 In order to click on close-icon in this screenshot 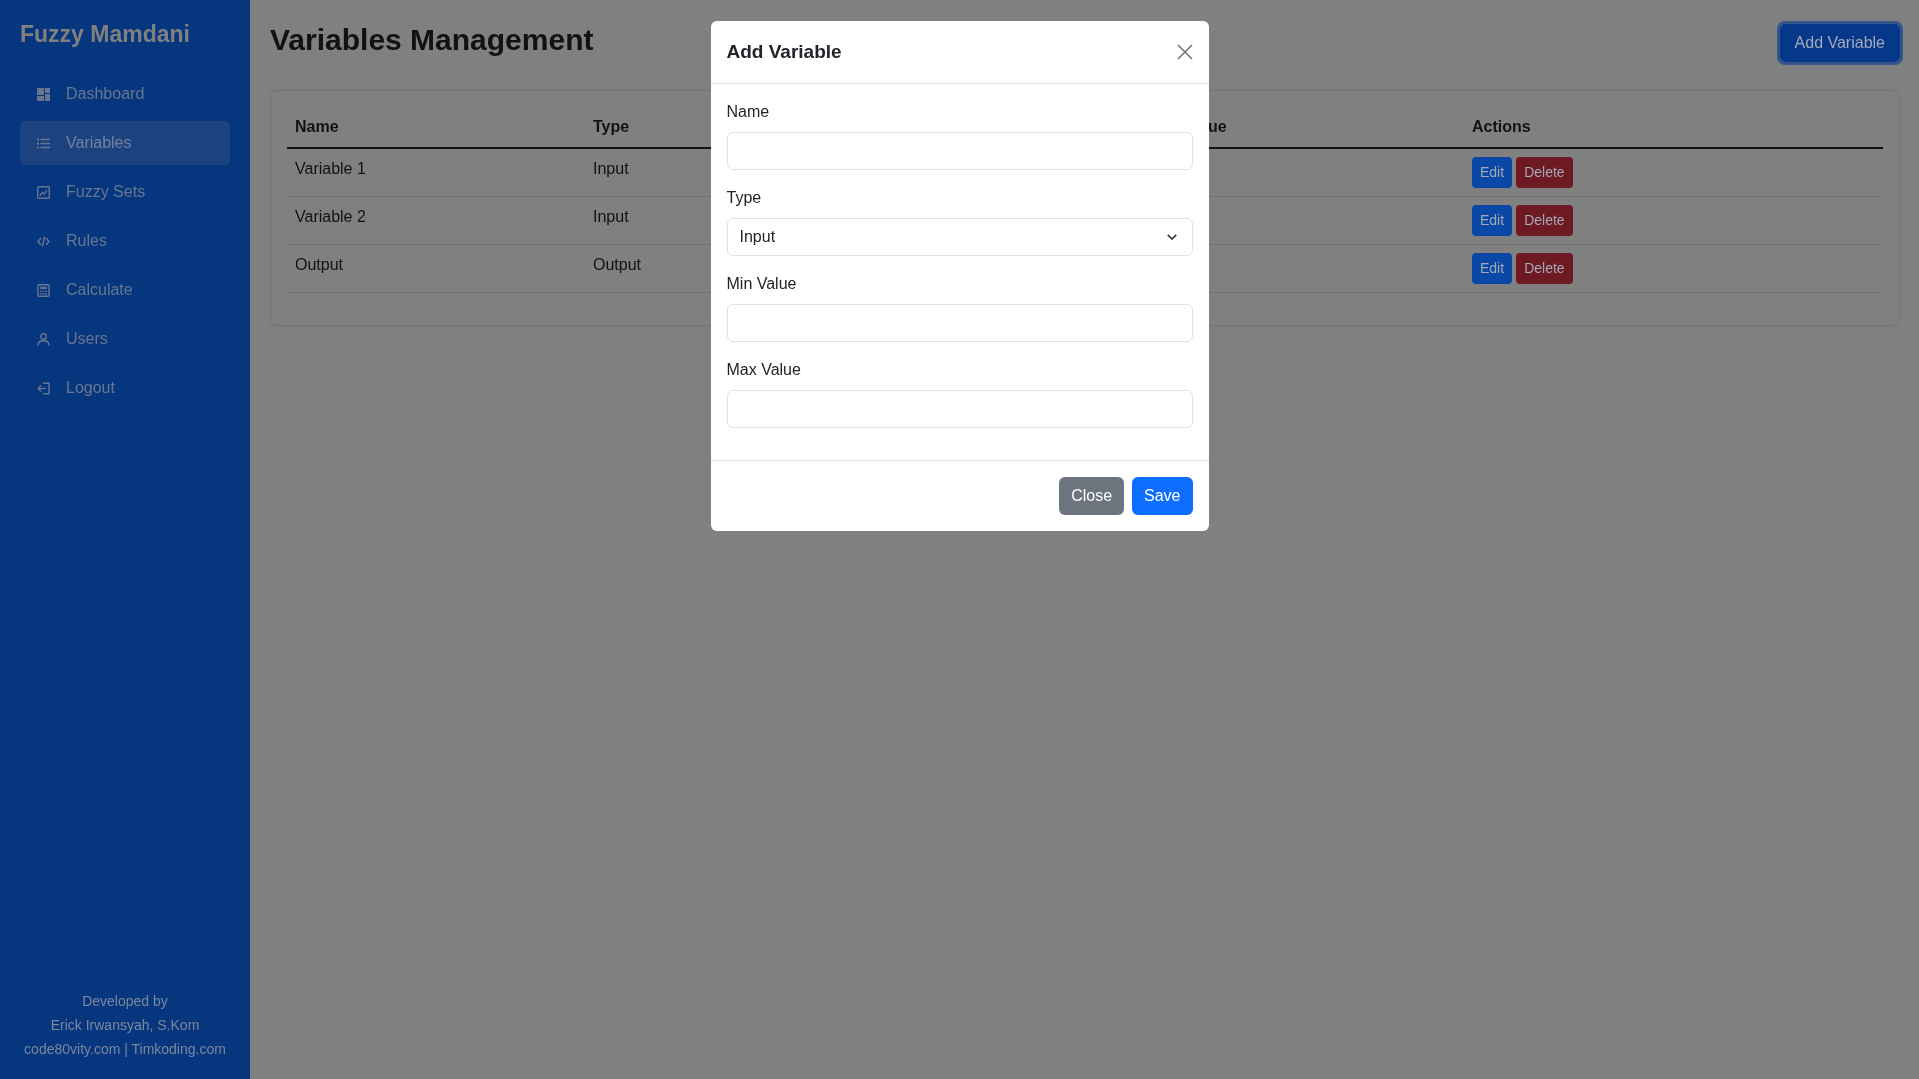, I will do `click(1184, 52)`.